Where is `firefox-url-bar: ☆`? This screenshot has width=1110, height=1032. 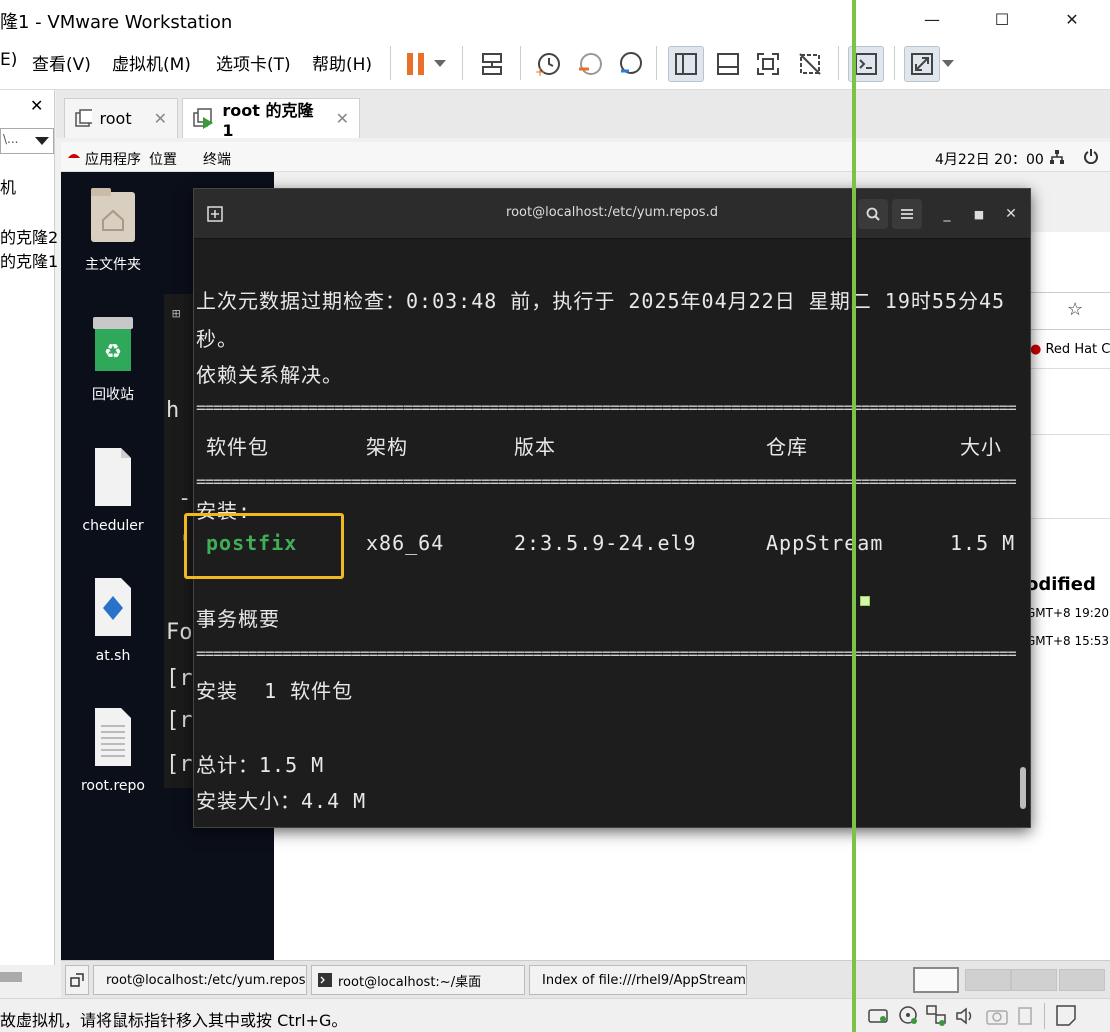 firefox-url-bar: ☆ is located at coordinates (1070, 311).